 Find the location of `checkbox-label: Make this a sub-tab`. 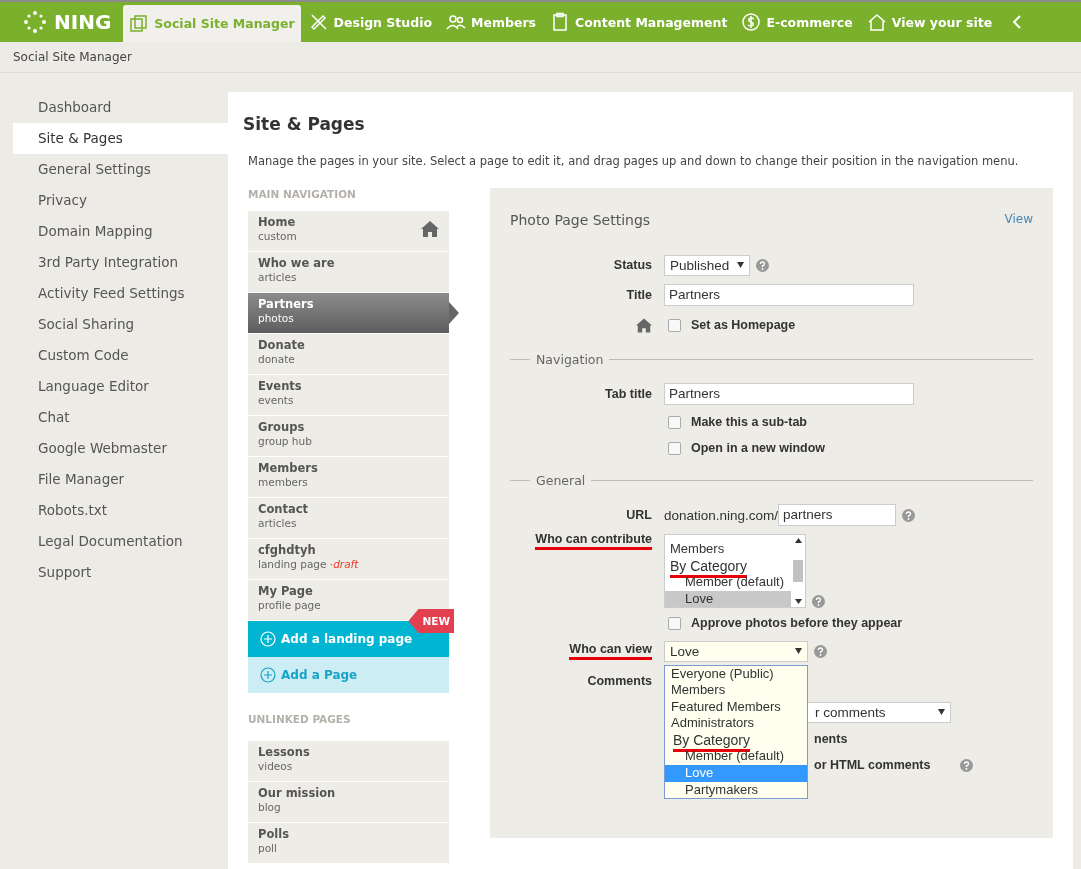

checkbox-label: Make this a sub-tab is located at coordinates (749, 422).